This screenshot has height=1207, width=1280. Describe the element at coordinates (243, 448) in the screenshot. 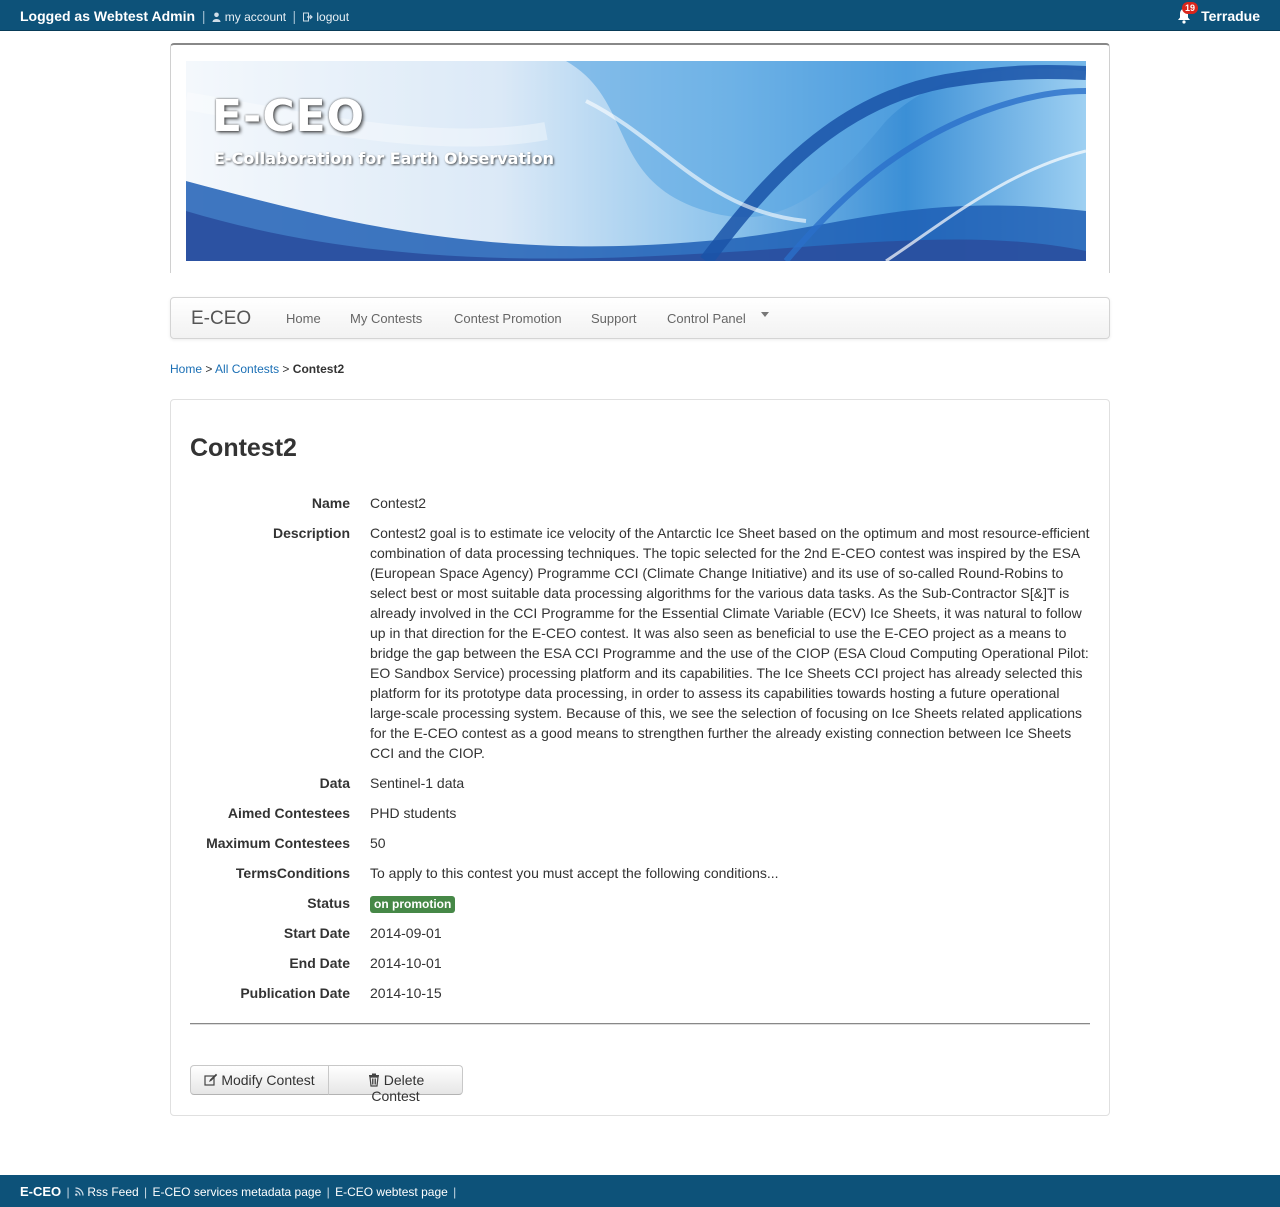

I see `page-title: Contest2` at that location.